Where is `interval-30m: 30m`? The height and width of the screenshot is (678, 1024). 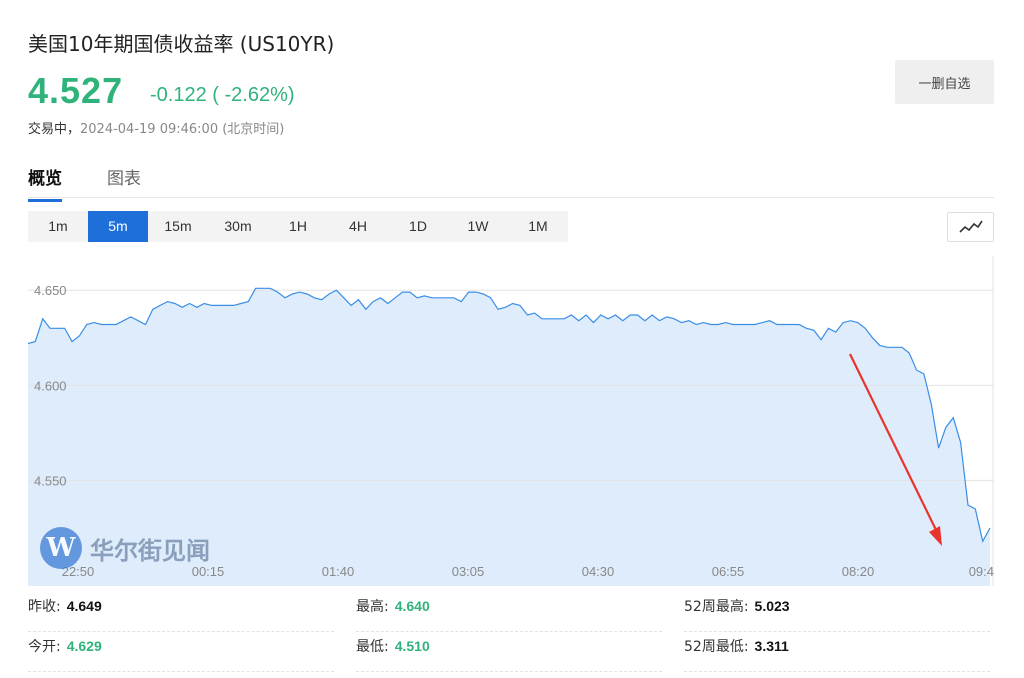
interval-30m: 30m is located at coordinates (238, 226).